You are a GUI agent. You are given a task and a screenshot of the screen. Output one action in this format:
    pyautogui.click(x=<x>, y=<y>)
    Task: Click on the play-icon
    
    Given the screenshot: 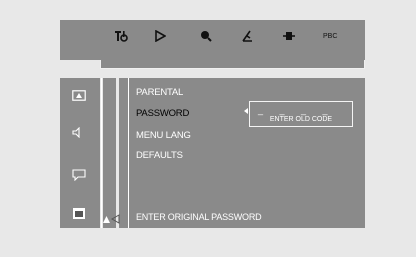 What is the action you would take?
    pyautogui.click(x=161, y=36)
    